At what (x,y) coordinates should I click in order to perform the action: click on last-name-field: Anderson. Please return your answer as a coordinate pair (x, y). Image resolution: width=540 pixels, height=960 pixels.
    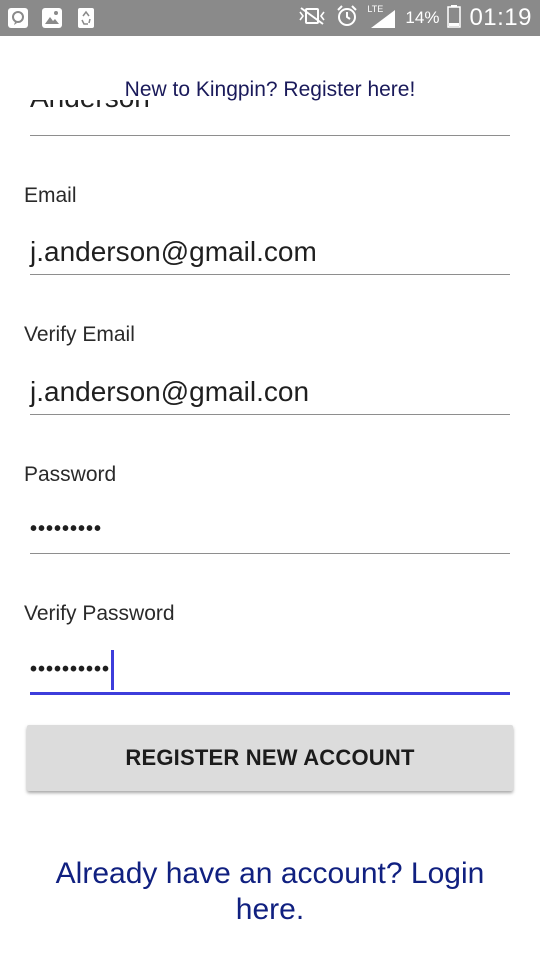
    Looking at the image, I should click on (90, 113).